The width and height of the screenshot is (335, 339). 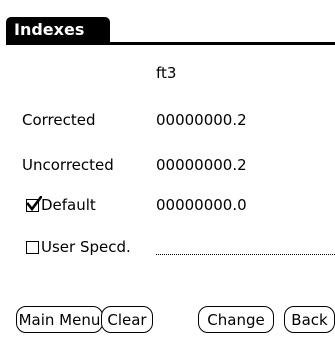 I want to click on user-specd-input, so click(x=245, y=254).